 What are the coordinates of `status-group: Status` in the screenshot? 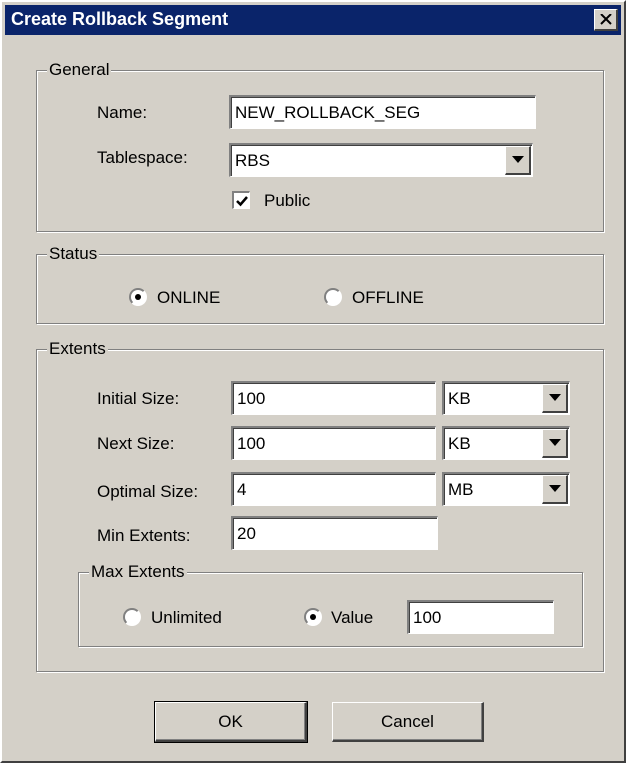 It's located at (320, 284).